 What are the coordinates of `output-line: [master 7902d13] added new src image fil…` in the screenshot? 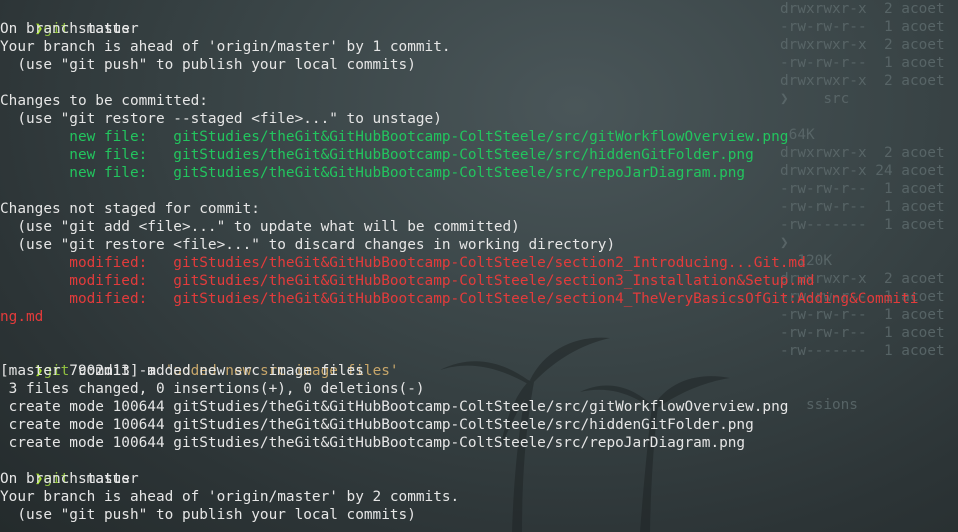 It's located at (182, 371).